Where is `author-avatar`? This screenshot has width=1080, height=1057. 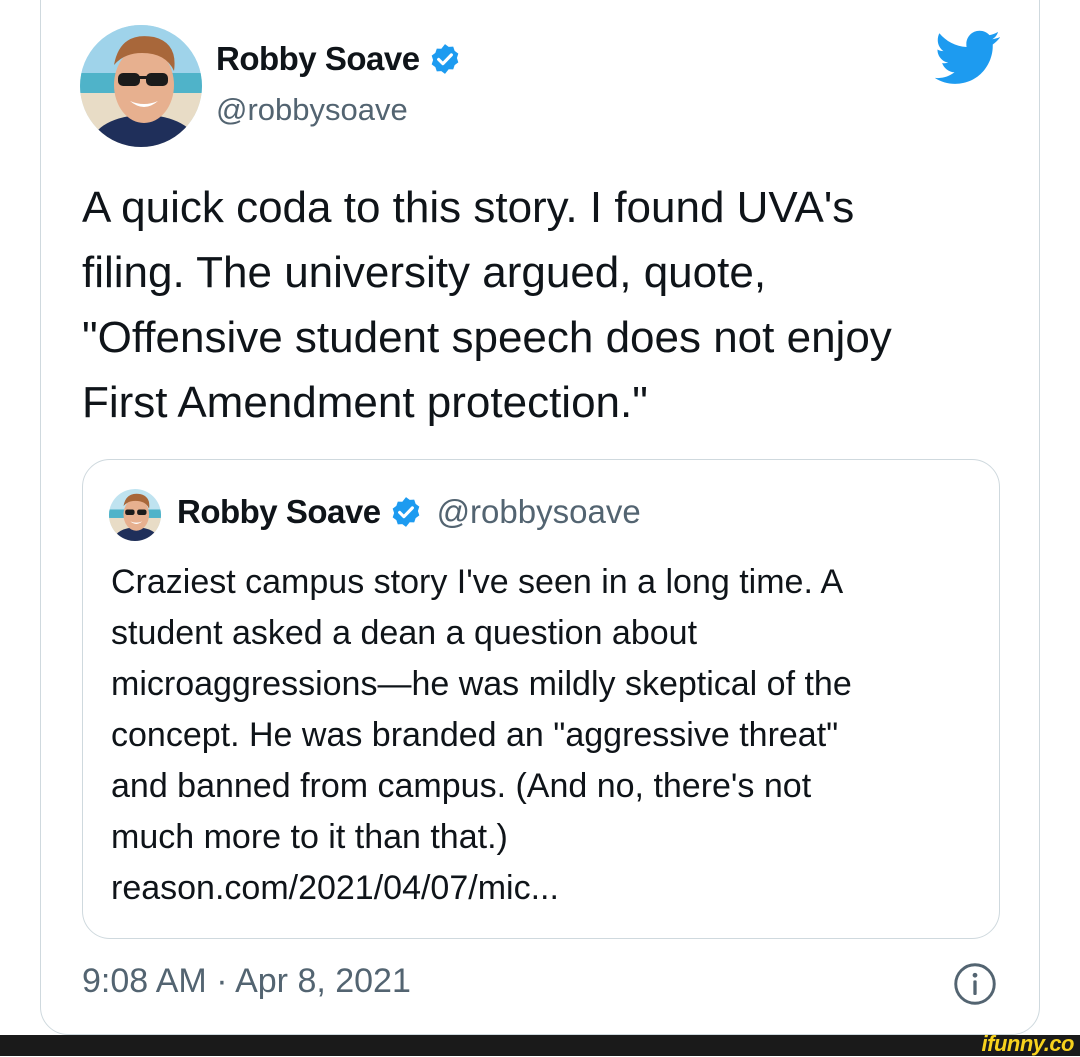
author-avatar is located at coordinates (141, 86).